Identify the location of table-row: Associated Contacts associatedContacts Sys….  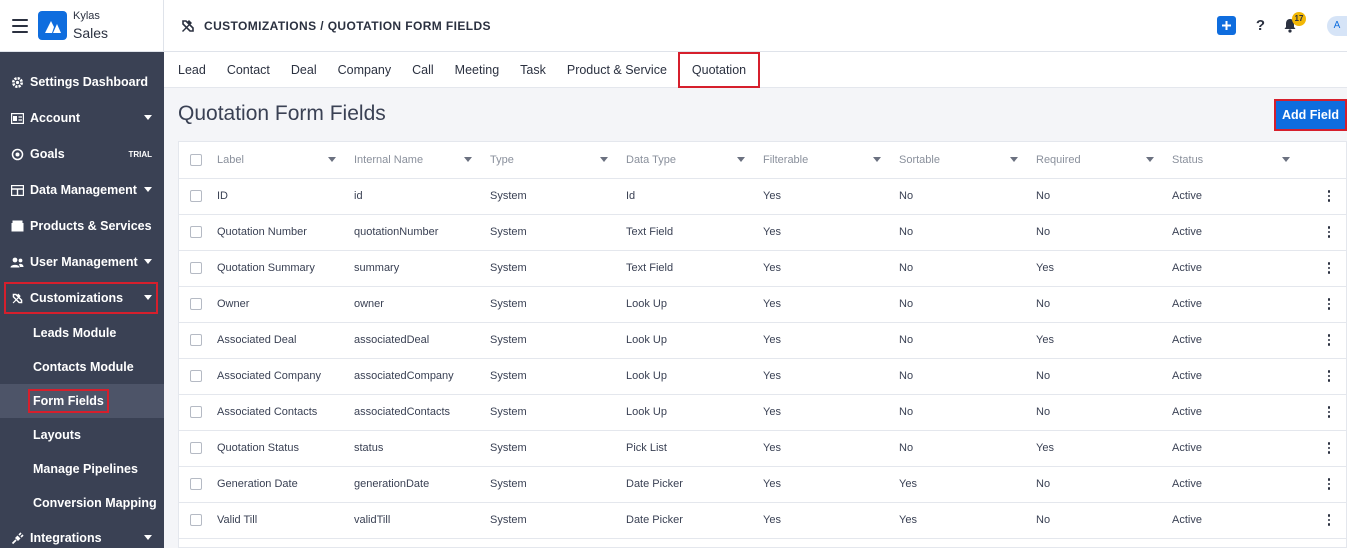
(763, 412).